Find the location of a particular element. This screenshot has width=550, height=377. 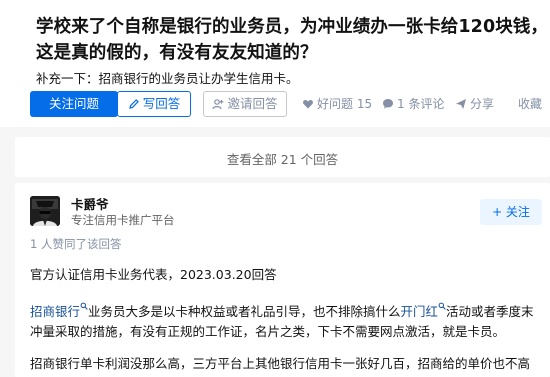

follow-question-button: 关注问题 is located at coordinates (74, 104).